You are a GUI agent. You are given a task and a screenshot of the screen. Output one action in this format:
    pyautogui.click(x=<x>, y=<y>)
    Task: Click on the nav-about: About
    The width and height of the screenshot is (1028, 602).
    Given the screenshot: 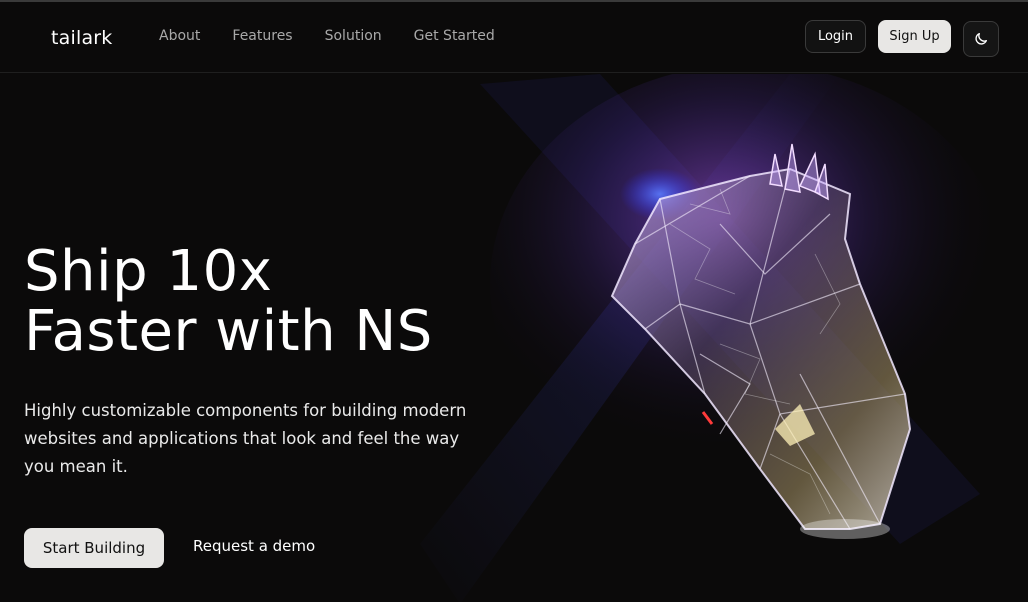 What is the action you would take?
    pyautogui.click(x=179, y=36)
    